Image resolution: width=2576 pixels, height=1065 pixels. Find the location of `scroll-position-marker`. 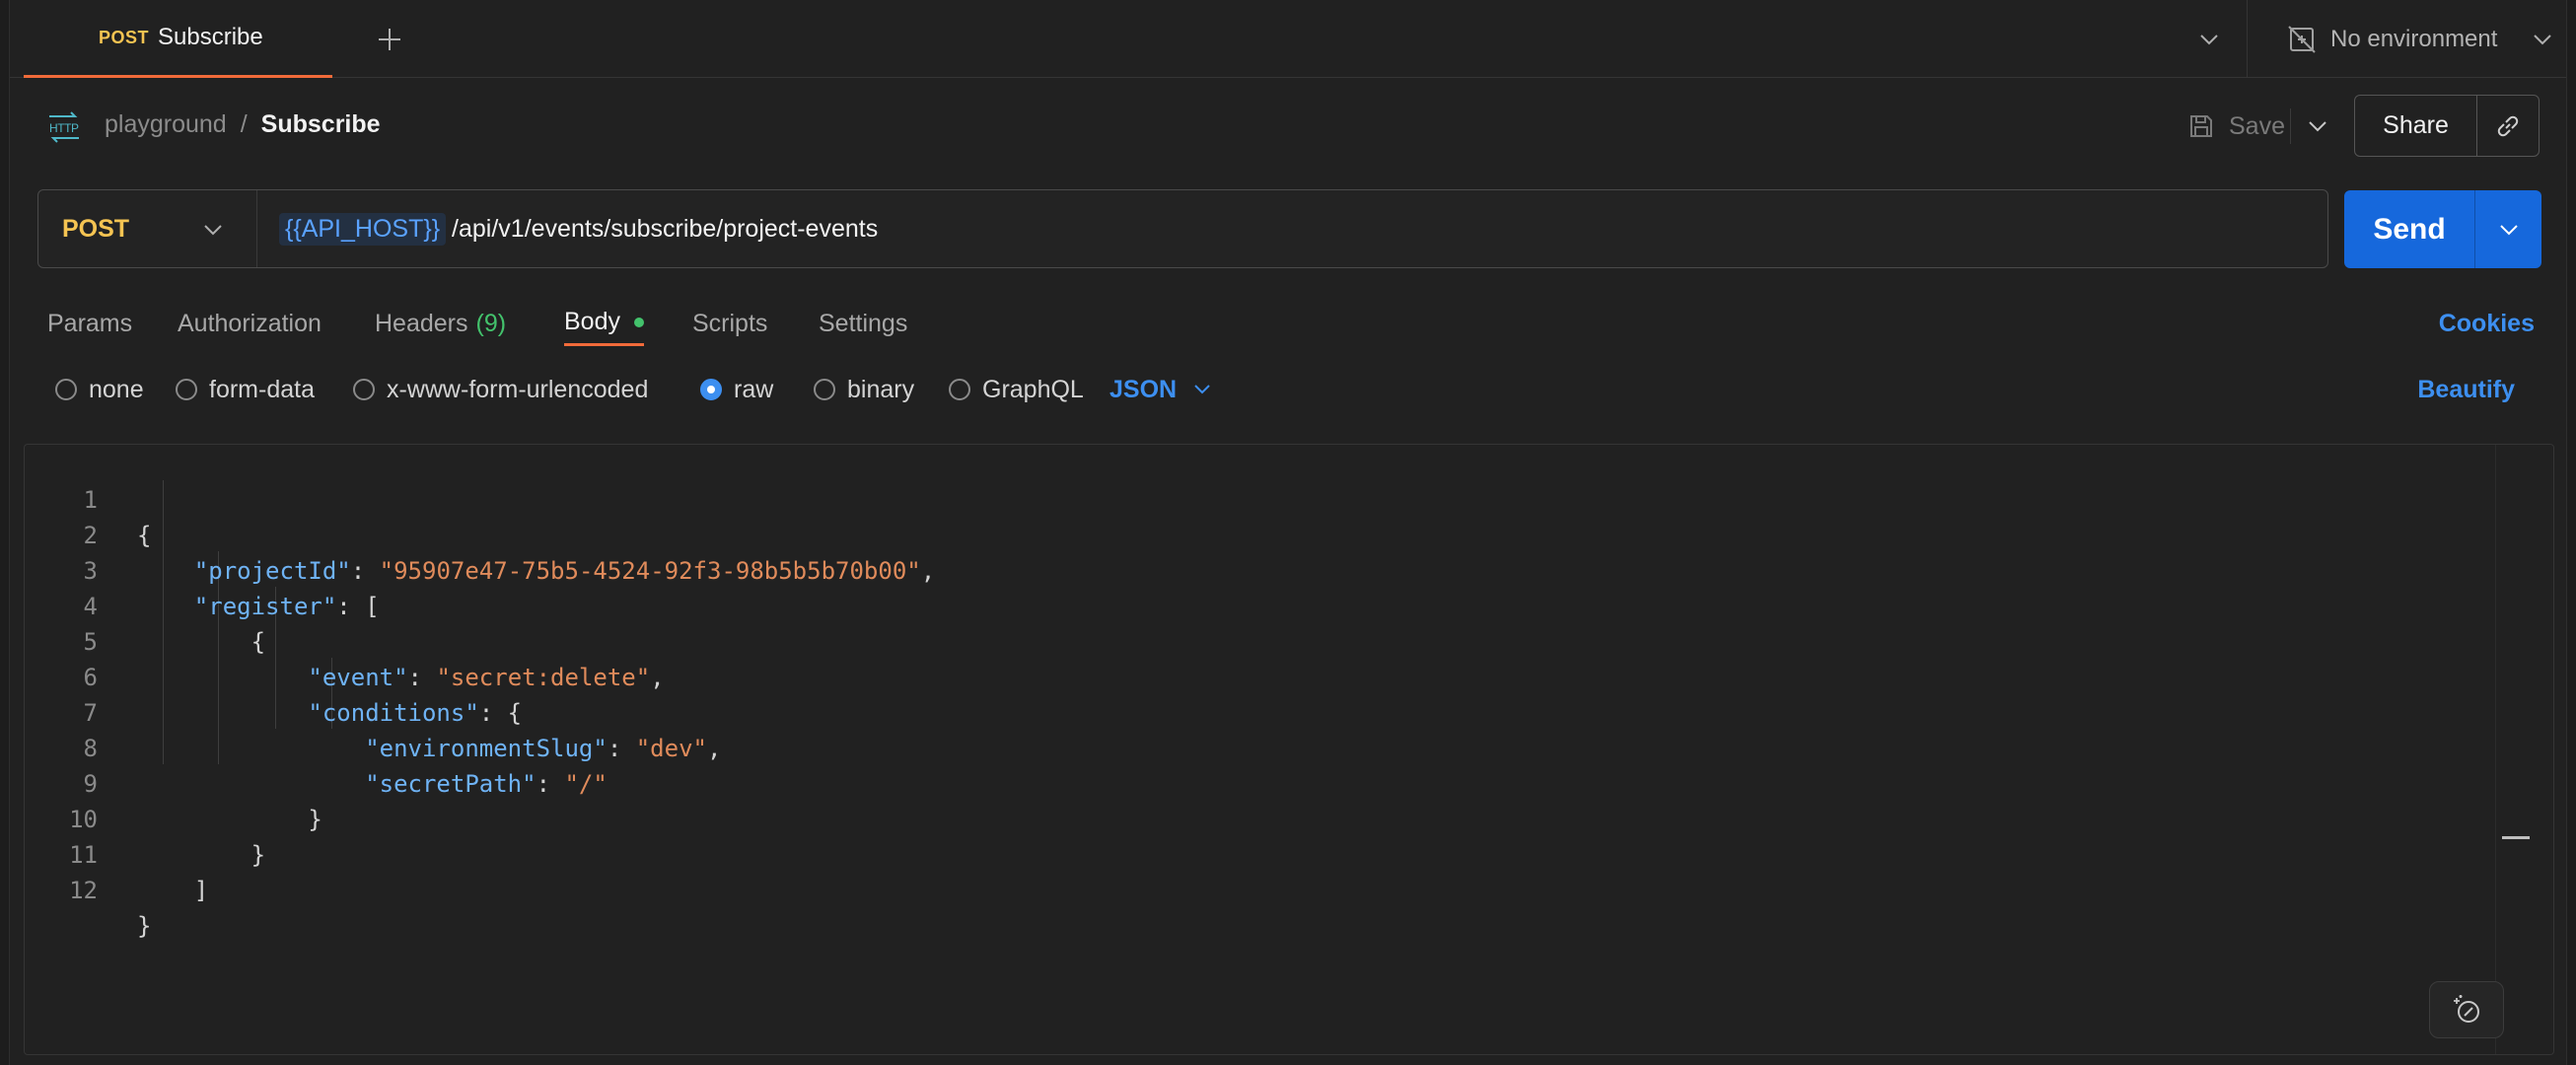

scroll-position-marker is located at coordinates (2516, 838).